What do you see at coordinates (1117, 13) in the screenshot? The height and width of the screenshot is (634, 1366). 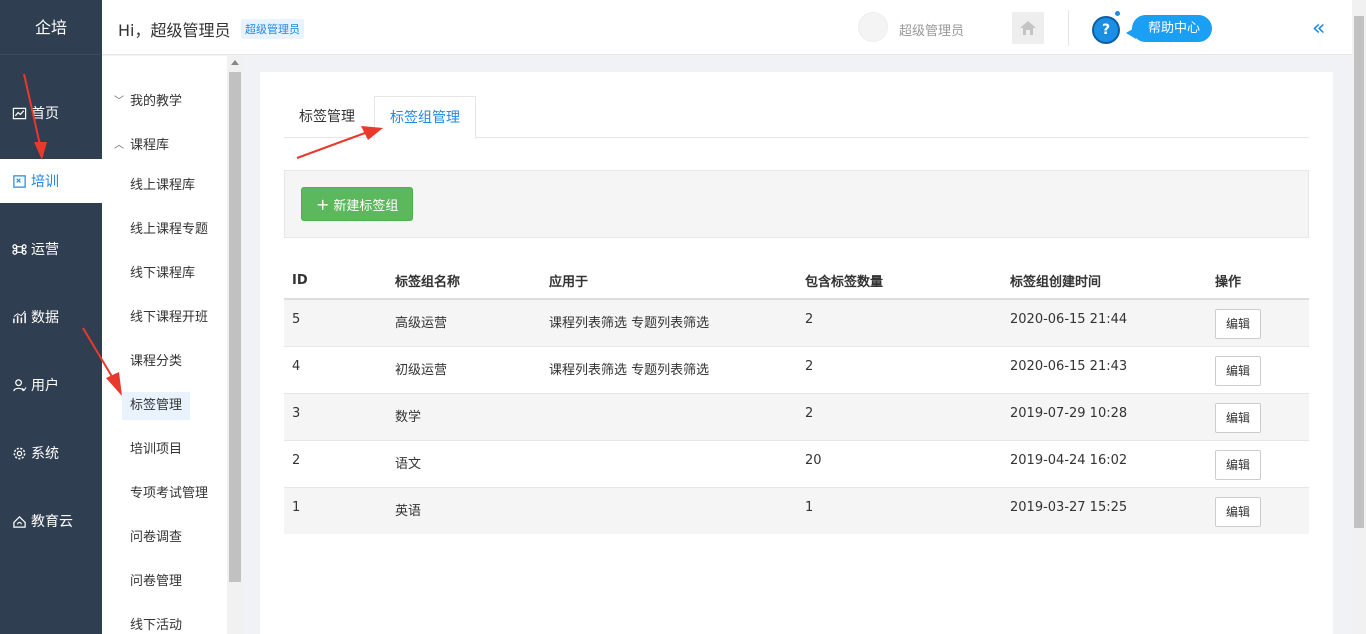 I see `help-dot` at bounding box center [1117, 13].